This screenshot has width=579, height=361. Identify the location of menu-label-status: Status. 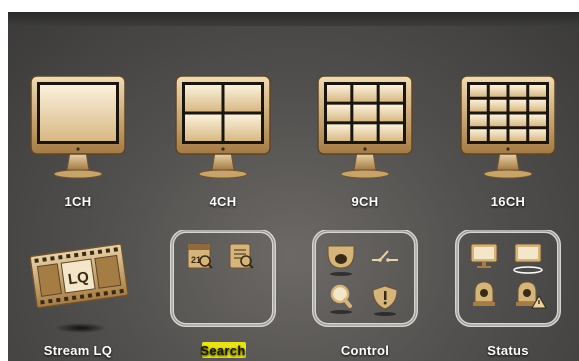
(508, 350).